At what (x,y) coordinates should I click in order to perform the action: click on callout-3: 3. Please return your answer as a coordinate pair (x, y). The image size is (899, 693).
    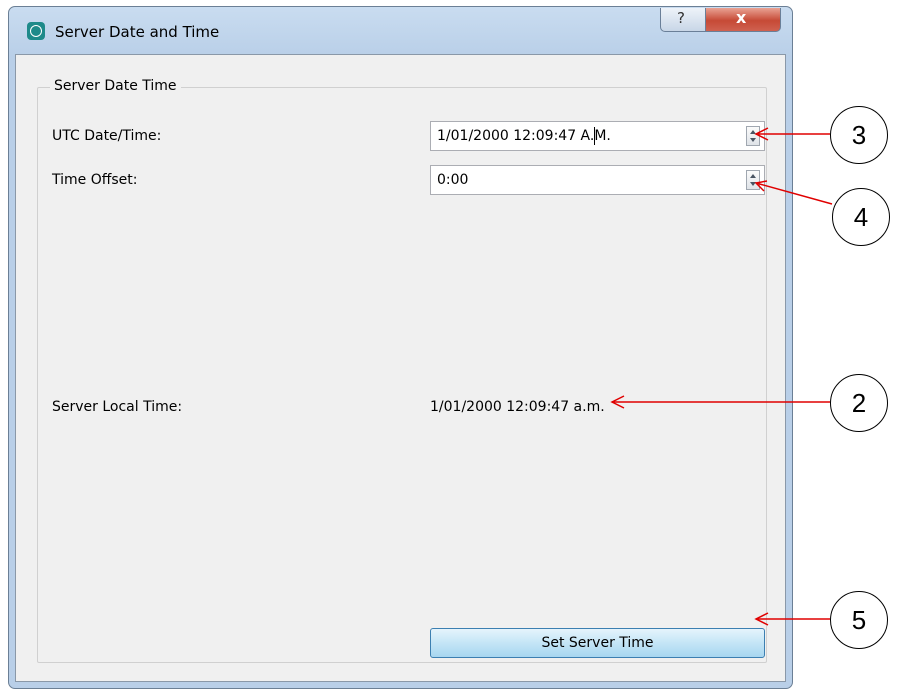
    Looking at the image, I should click on (859, 135).